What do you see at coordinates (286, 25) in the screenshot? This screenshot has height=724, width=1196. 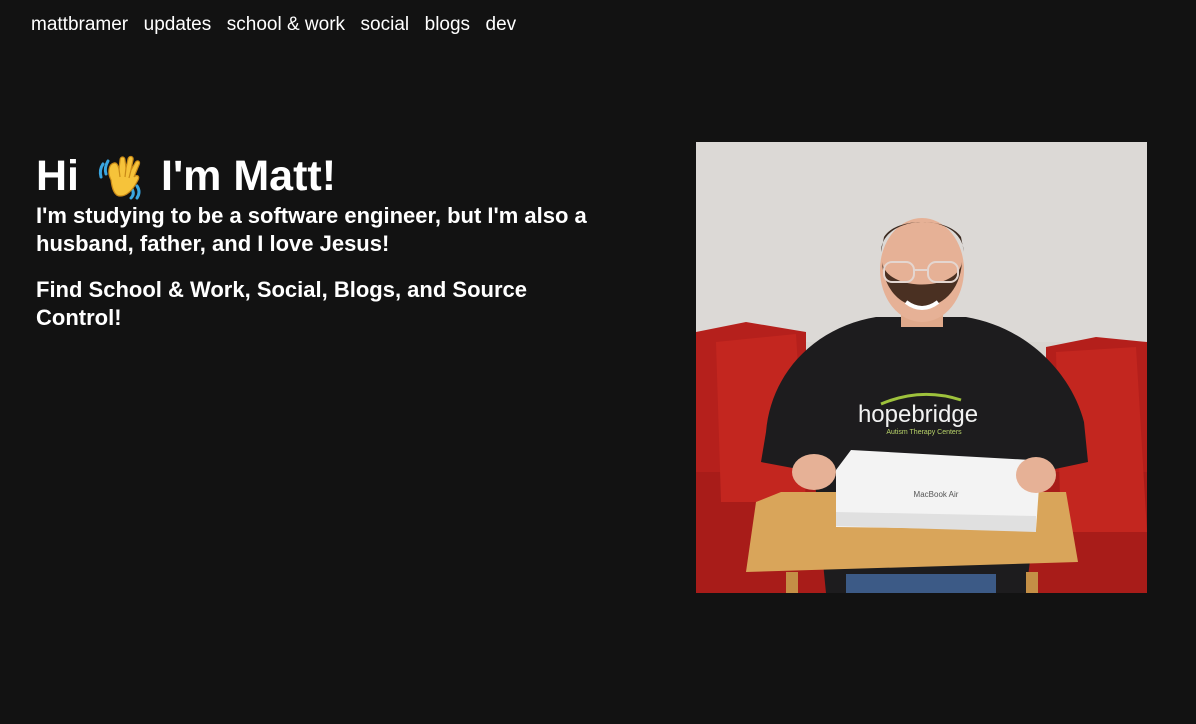 I see `nav-school-work-link: school & work` at bounding box center [286, 25].